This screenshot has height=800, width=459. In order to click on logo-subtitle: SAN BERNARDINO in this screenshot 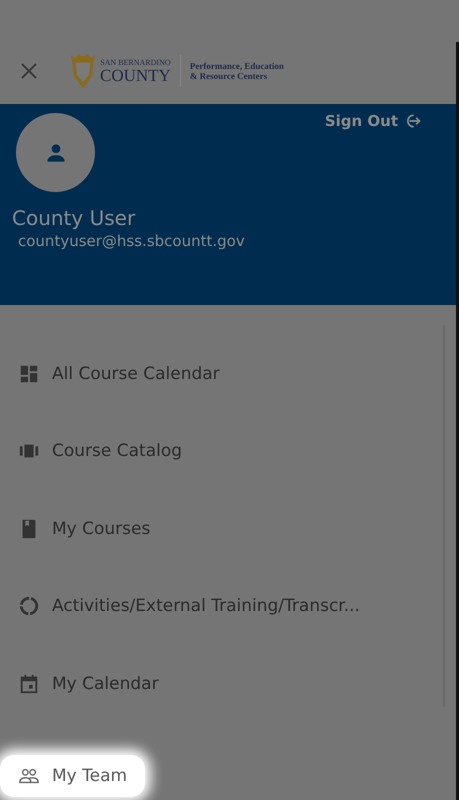, I will do `click(135, 62)`.